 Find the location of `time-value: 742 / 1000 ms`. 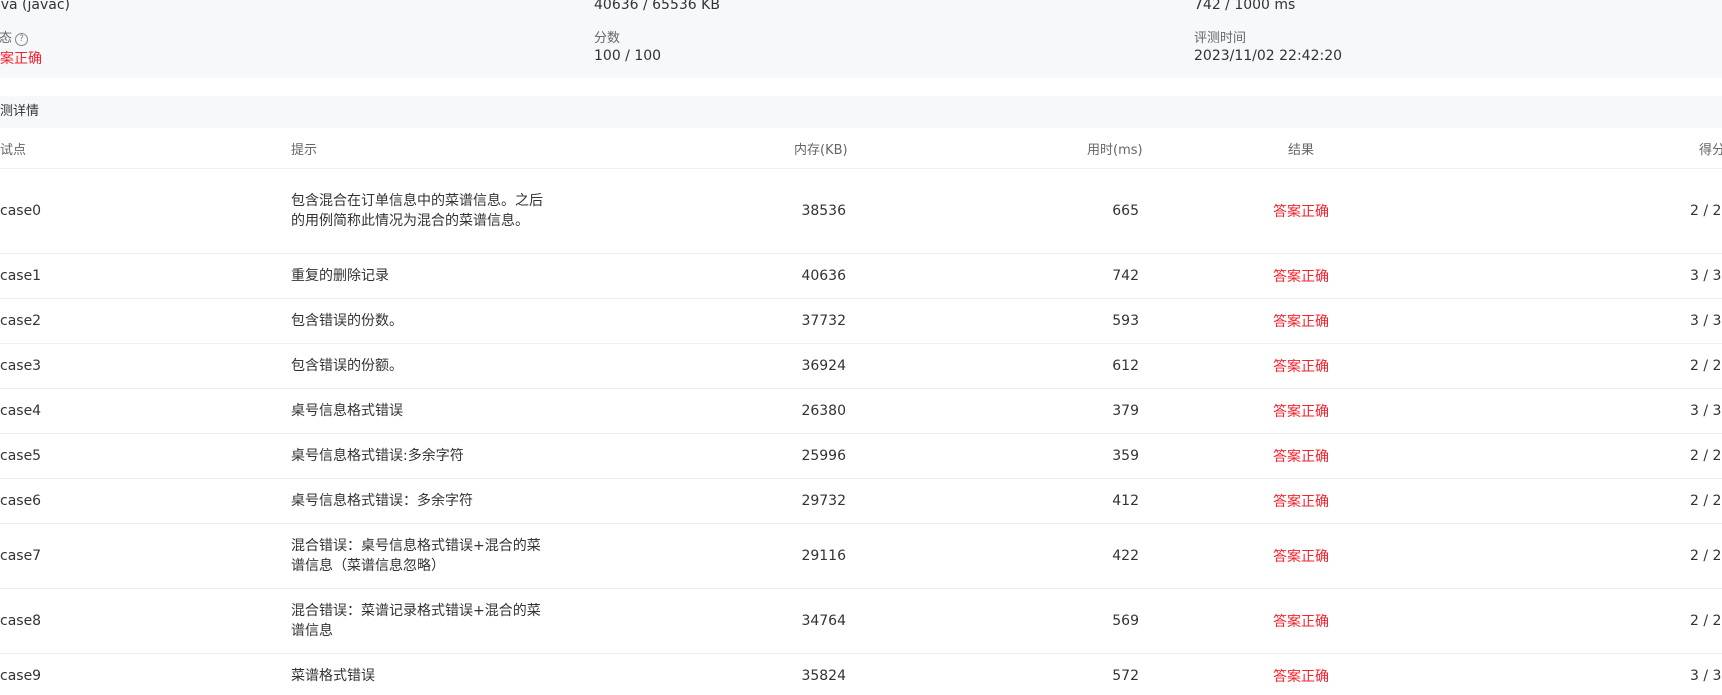

time-value: 742 / 1000 ms is located at coordinates (1245, 6).